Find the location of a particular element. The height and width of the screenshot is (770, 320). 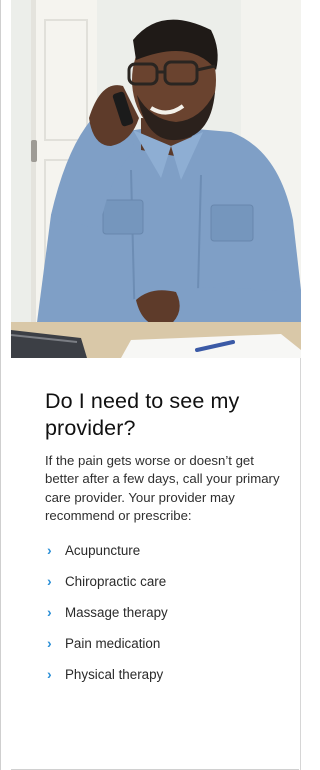

list-item: › Chiropractic care is located at coordinates (165, 581).